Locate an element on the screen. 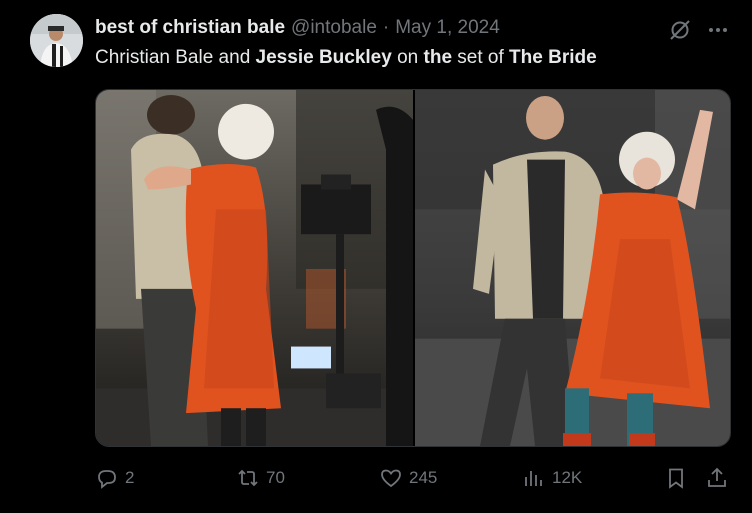 The image size is (752, 513). heart-icon is located at coordinates (391, 478).